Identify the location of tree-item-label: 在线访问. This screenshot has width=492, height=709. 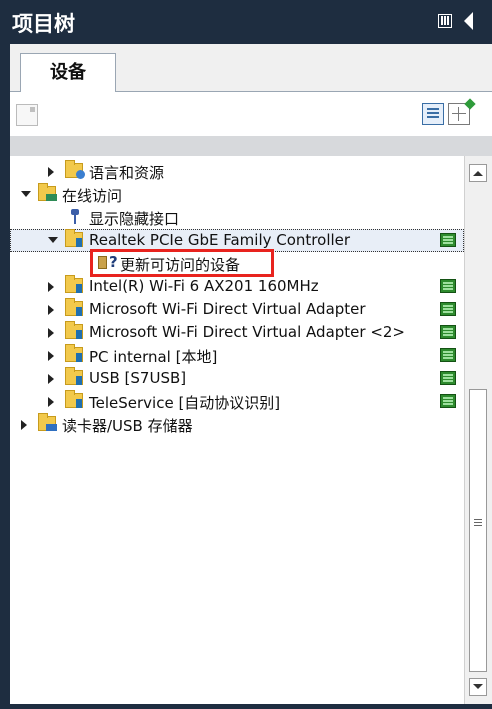
(92, 196).